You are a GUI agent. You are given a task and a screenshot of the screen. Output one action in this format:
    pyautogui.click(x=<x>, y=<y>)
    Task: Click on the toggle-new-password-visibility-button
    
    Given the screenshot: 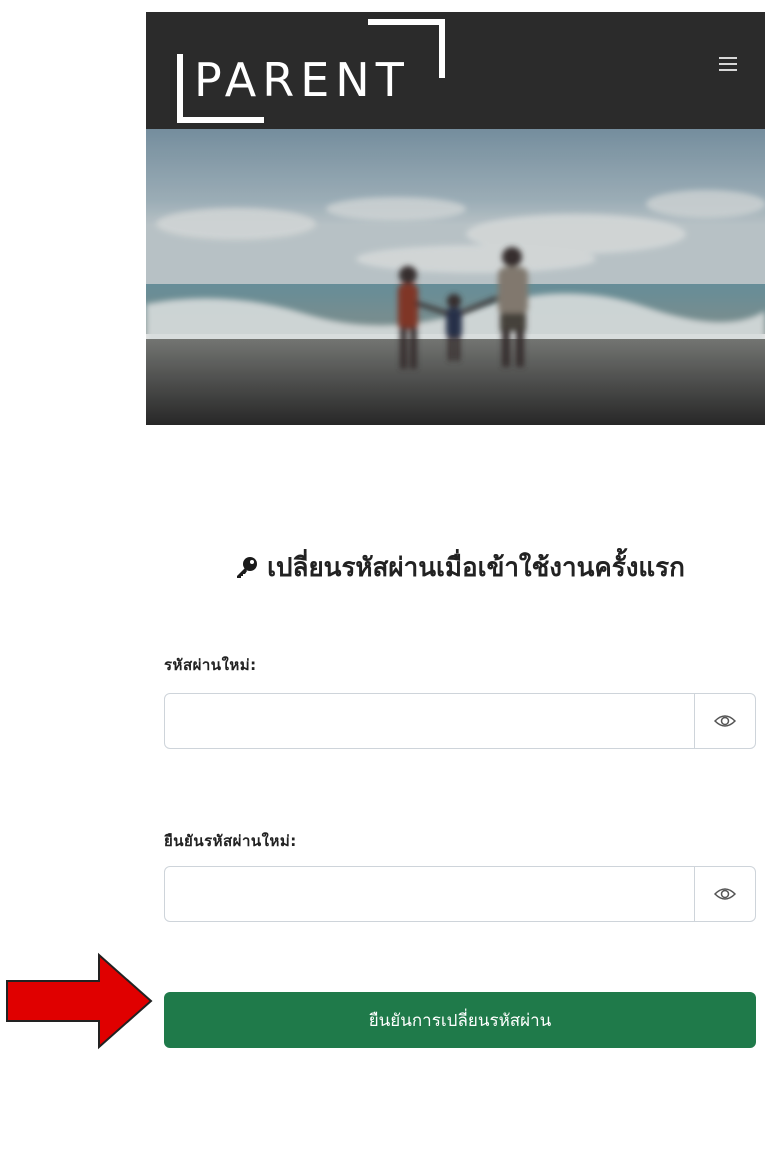 What is the action you would take?
    pyautogui.click(x=724, y=721)
    